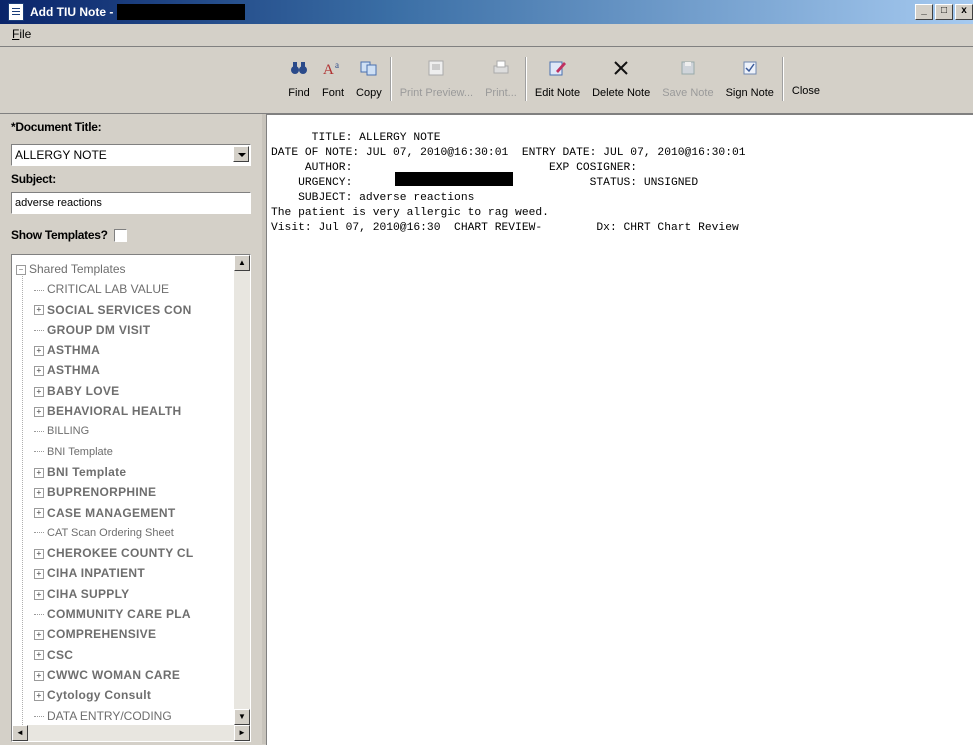 This screenshot has width=973, height=745. What do you see at coordinates (16, 12) in the screenshot?
I see `document-icon` at bounding box center [16, 12].